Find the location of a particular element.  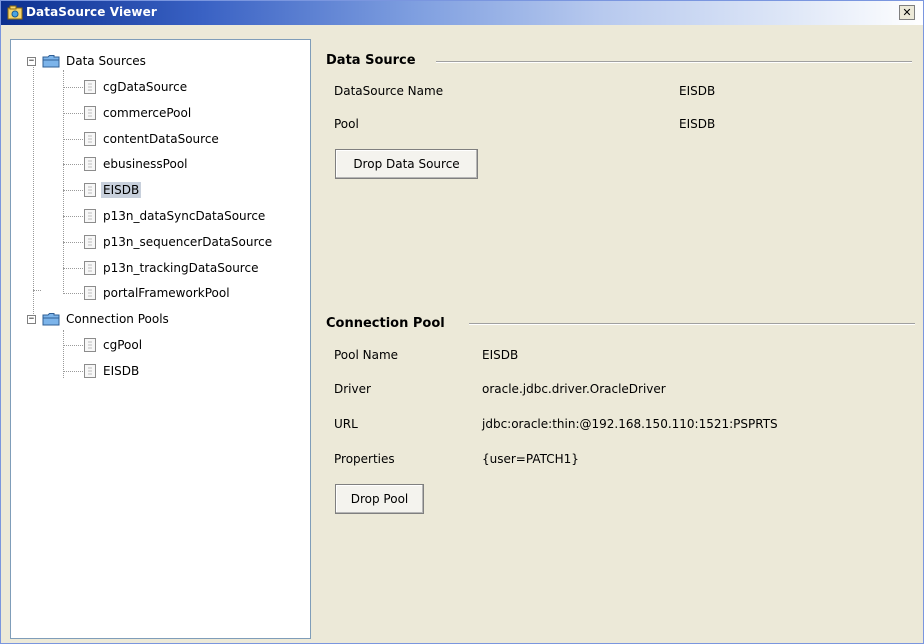

tree-item: contentDataSource is located at coordinates (152, 139).